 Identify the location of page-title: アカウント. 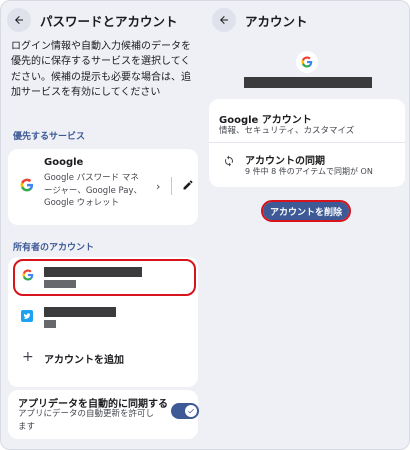
(276, 21).